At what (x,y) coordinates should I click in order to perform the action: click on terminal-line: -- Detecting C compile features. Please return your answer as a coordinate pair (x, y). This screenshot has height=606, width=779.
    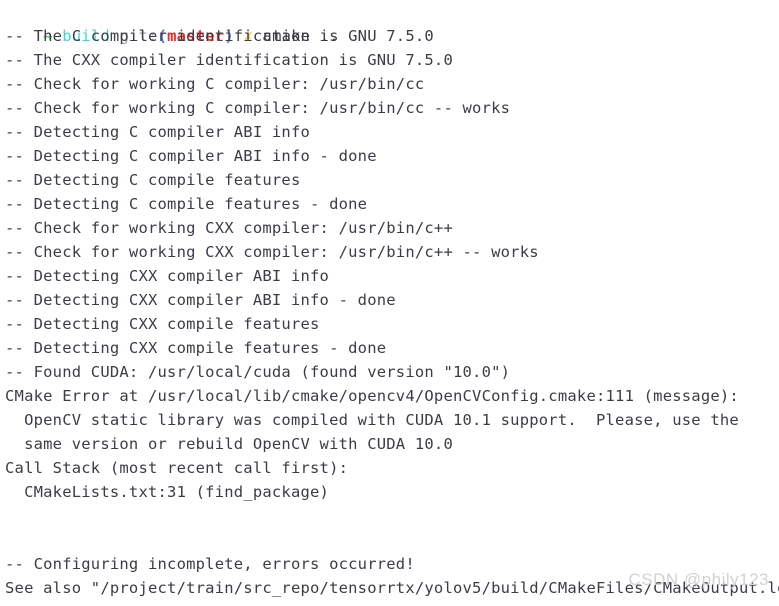
    Looking at the image, I should click on (153, 180).